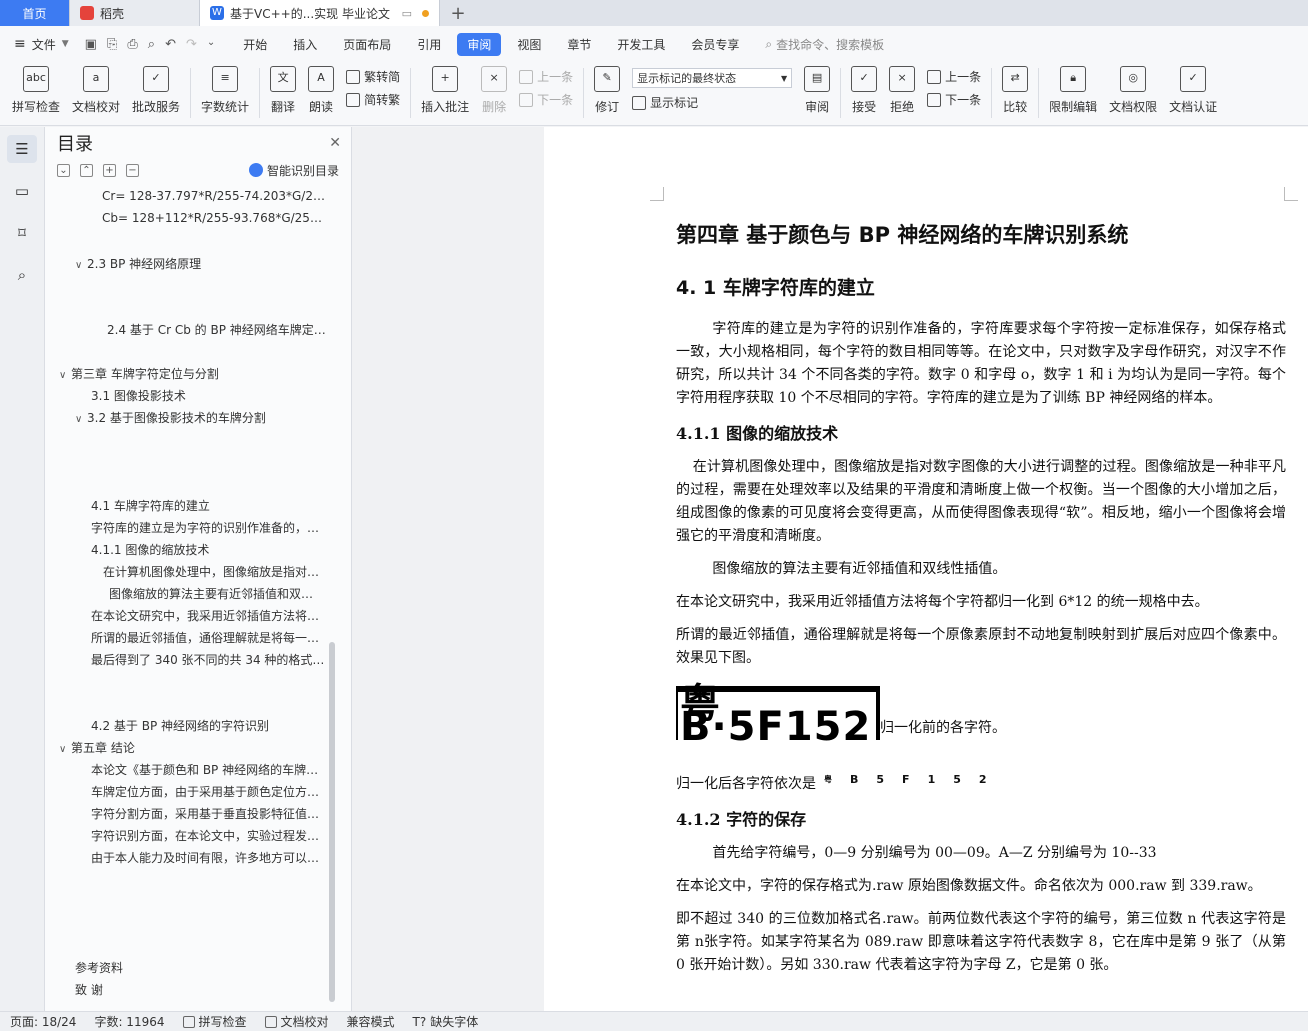  What do you see at coordinates (191, 44) in the screenshot?
I see `redo-icon: ↷` at bounding box center [191, 44].